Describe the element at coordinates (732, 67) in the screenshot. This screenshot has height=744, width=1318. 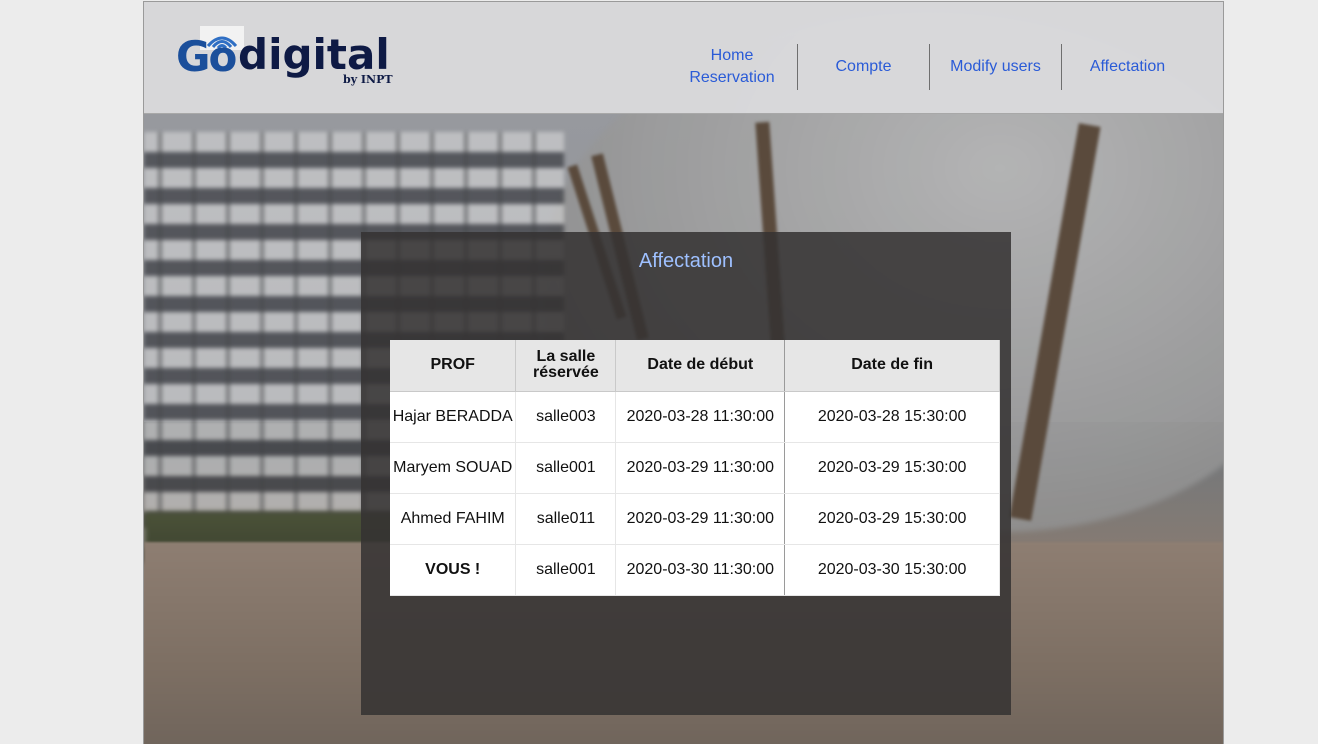
I see `nav-home-reservation: Home Reservation` at that location.